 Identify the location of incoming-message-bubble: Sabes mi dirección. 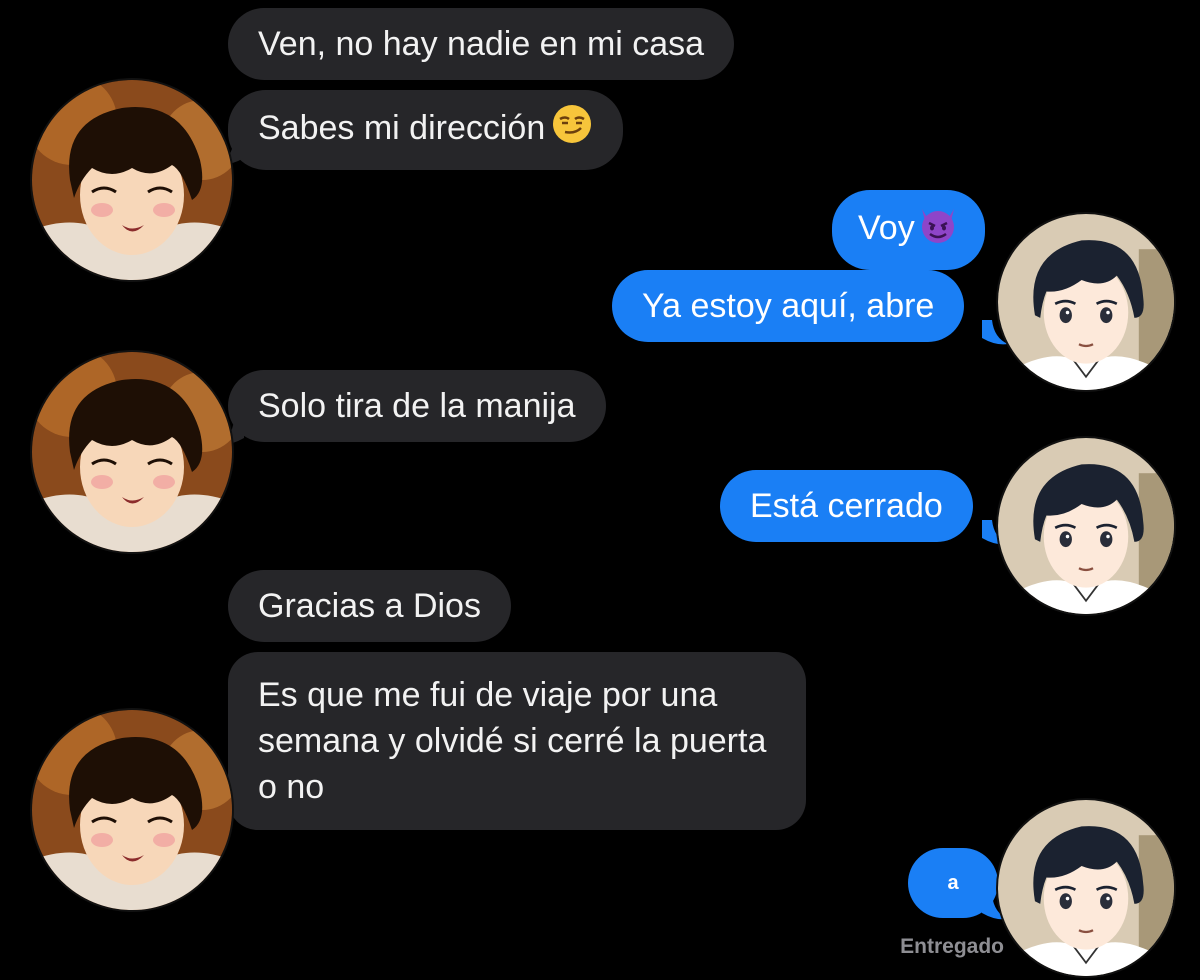
(426, 130).